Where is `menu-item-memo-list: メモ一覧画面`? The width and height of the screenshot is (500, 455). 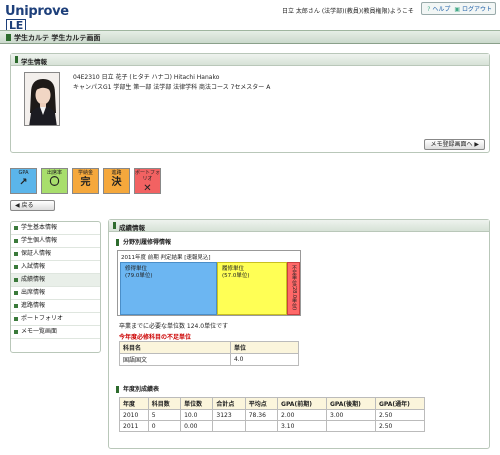
menu-item-memo-list: メモ一覧画面 is located at coordinates (55, 332).